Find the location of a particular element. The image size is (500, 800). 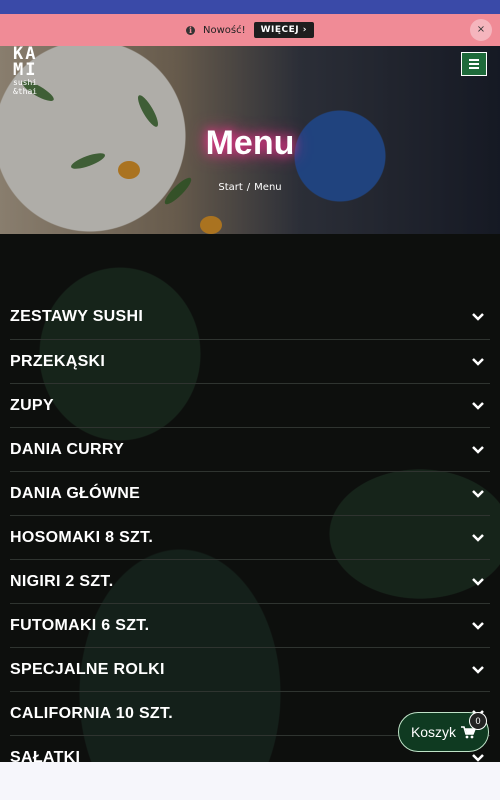

logo-line-2: MI is located at coordinates (25, 70).